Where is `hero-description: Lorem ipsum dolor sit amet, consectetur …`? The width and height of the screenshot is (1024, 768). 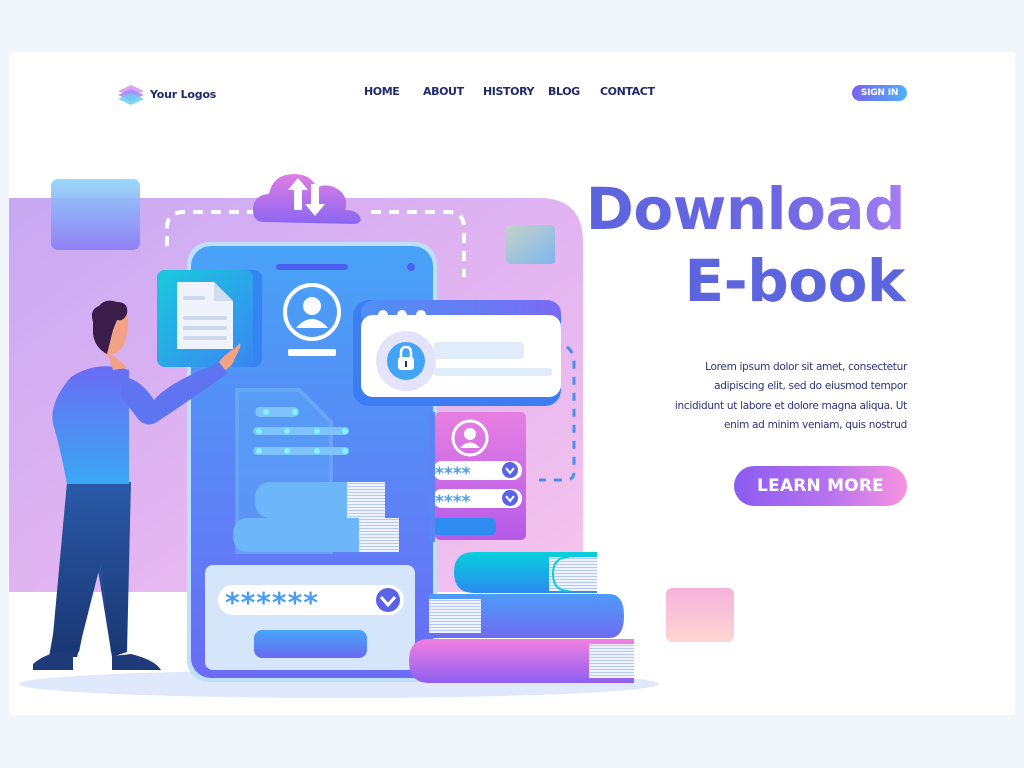 hero-description: Lorem ipsum dolor sit amet, consectetur … is located at coordinates (790, 396).